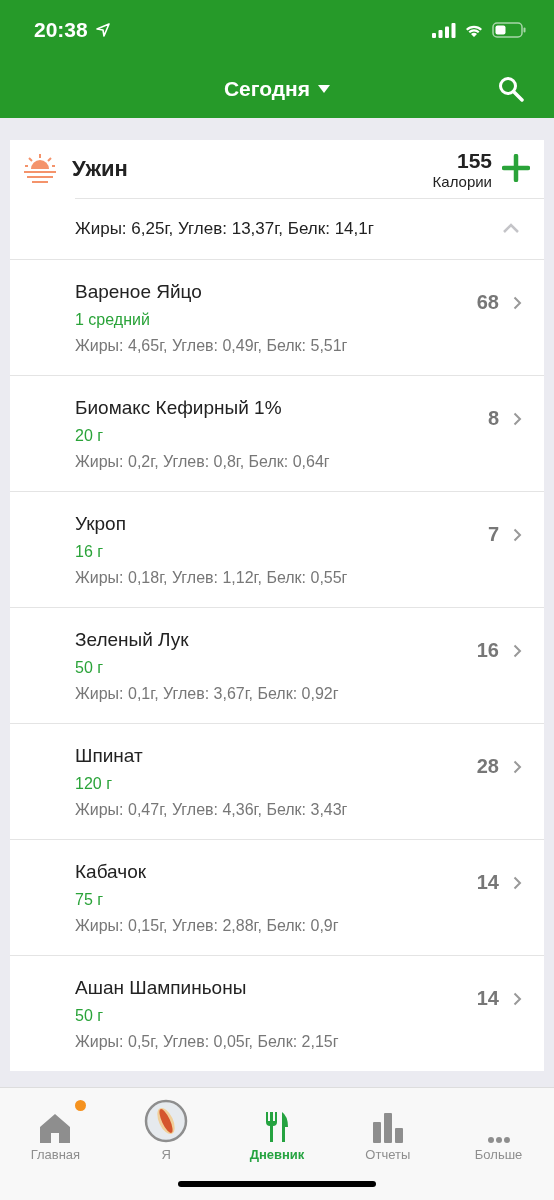 The width and height of the screenshot is (554, 1200). I want to click on food-portion: 16 г, so click(90, 551).